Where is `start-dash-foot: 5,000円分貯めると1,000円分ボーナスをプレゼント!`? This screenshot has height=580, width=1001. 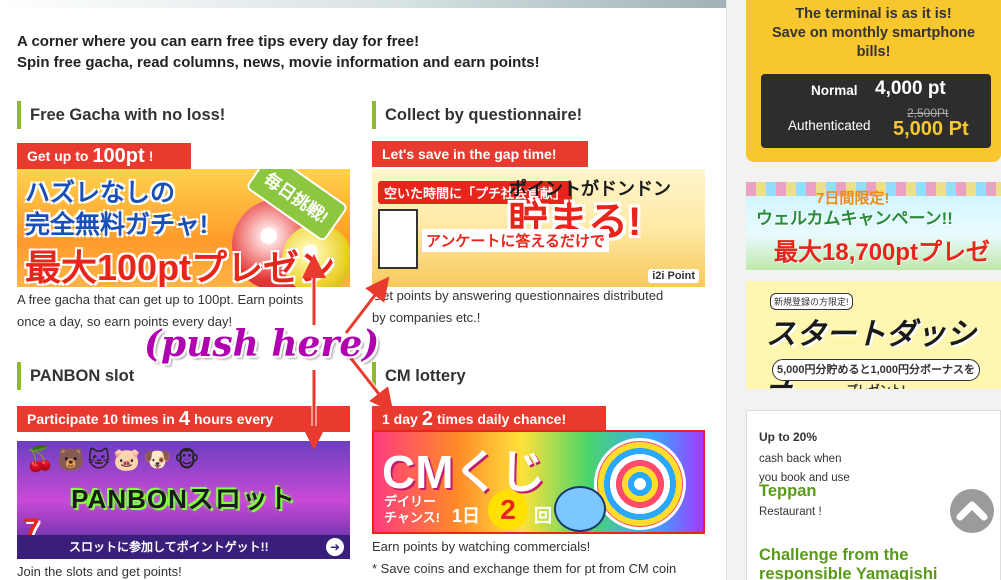
start-dash-foot: 5,000円分貯めると1,000円分ボーナスをプレゼント! is located at coordinates (876, 374).